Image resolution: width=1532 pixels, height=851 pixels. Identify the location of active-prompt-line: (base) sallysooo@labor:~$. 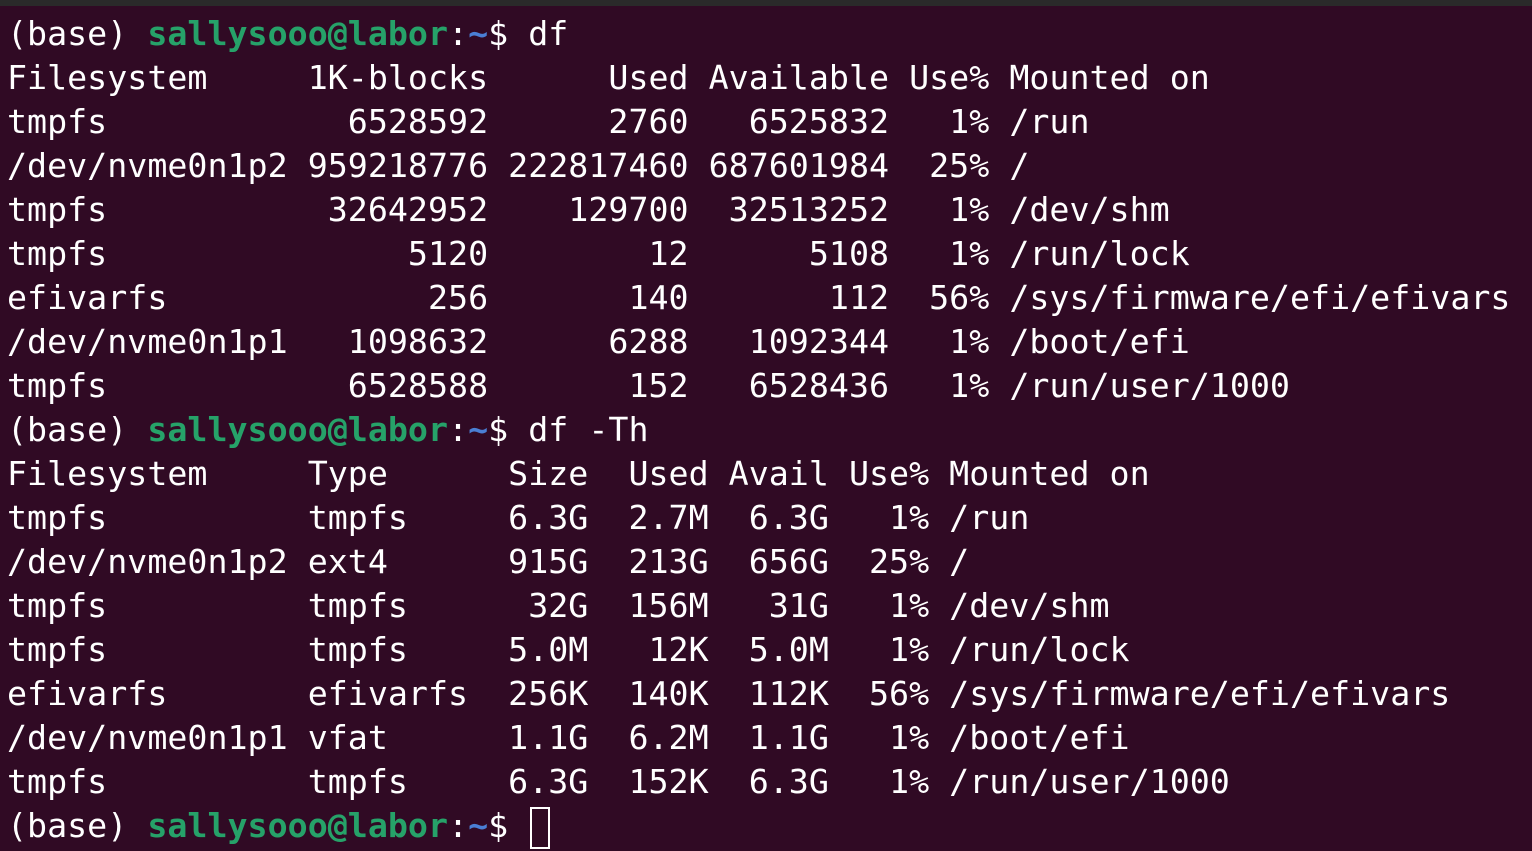
(769, 826).